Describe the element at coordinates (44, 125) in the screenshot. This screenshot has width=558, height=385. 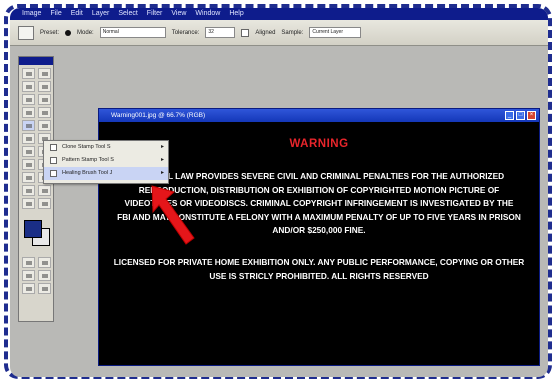
I see `history-brush-tool-icon` at that location.